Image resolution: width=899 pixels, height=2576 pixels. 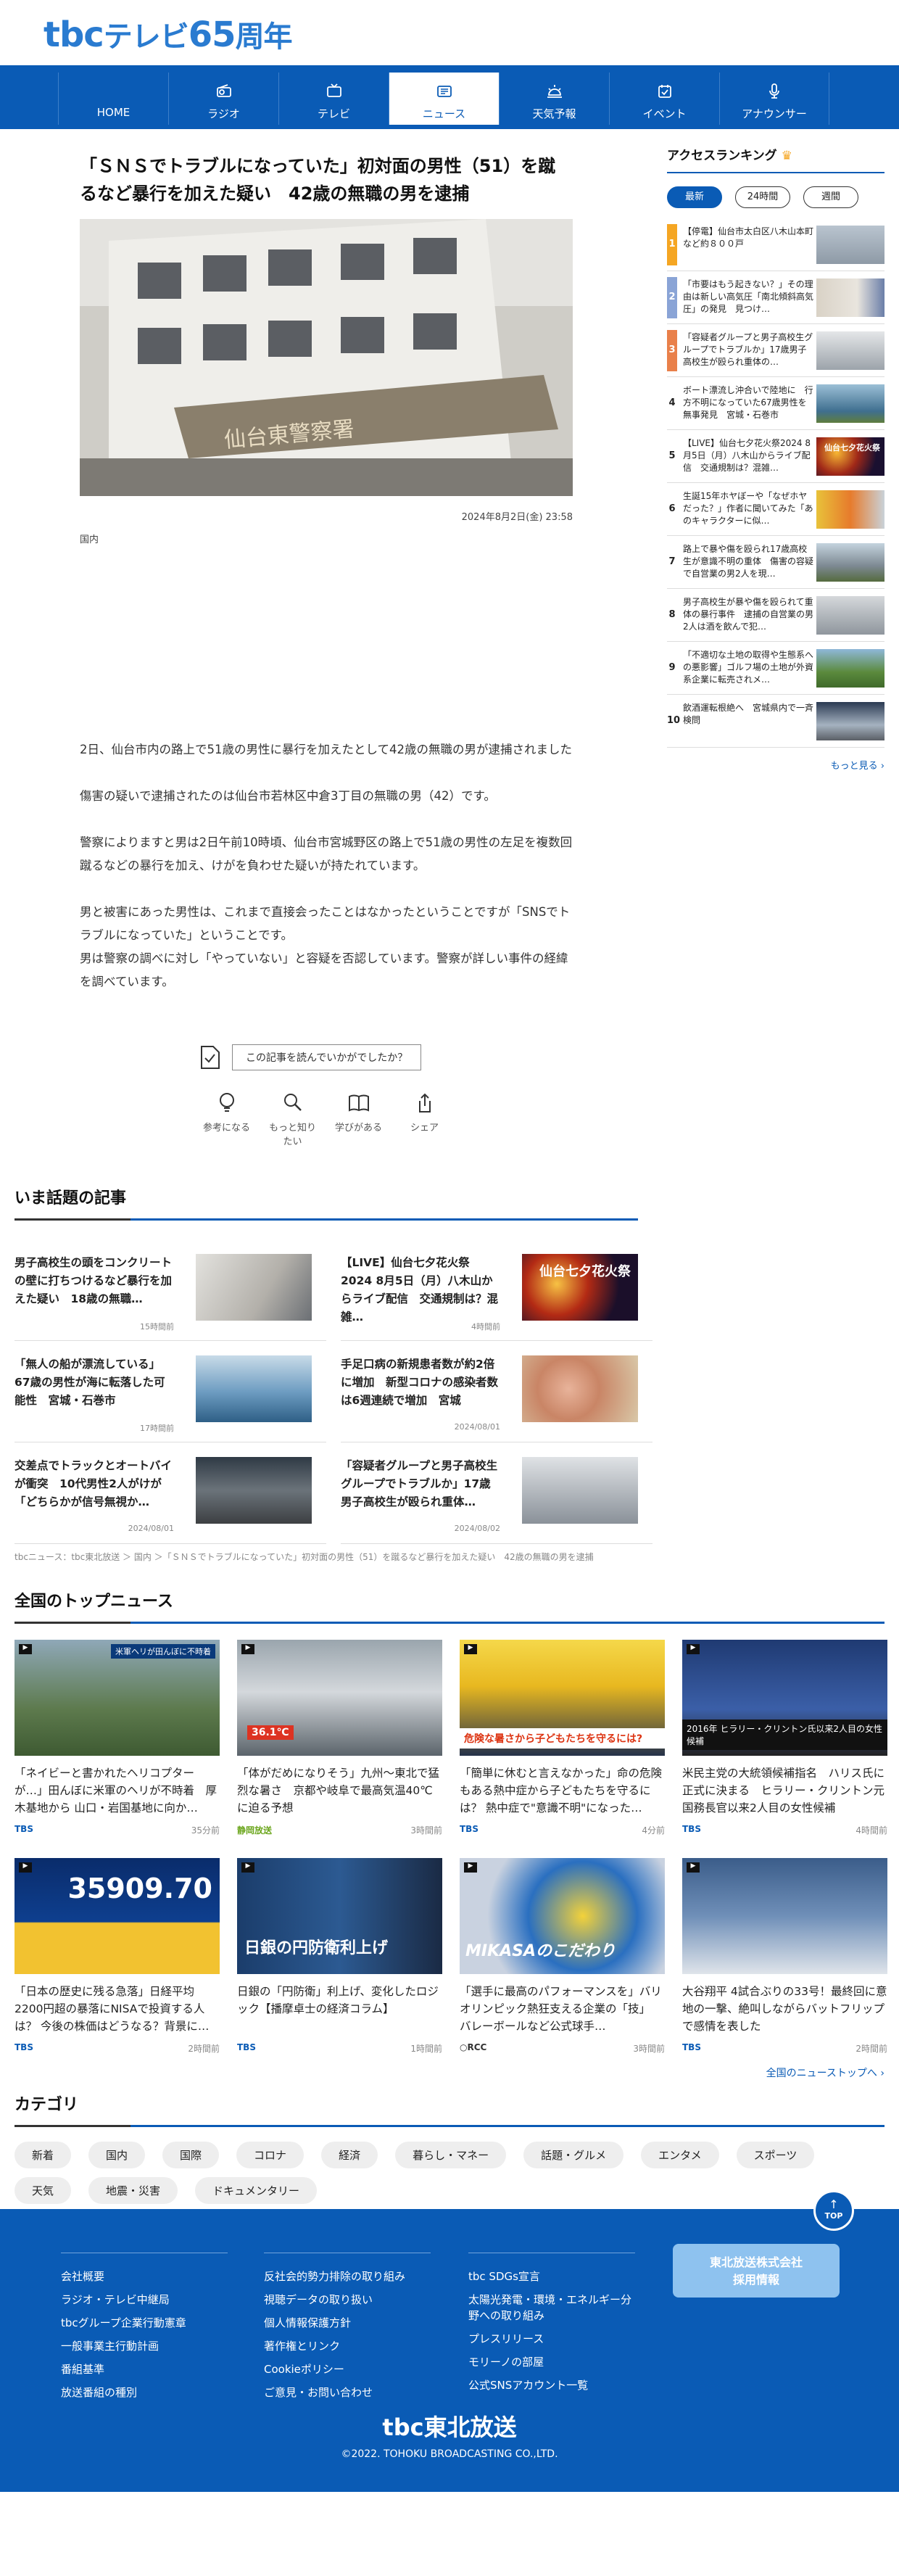 I want to click on feedback-box: この記事を読んでいかがでしたか？ 参考になる もっと知りたい 学びがある シェア, so click(x=325, y=1095).